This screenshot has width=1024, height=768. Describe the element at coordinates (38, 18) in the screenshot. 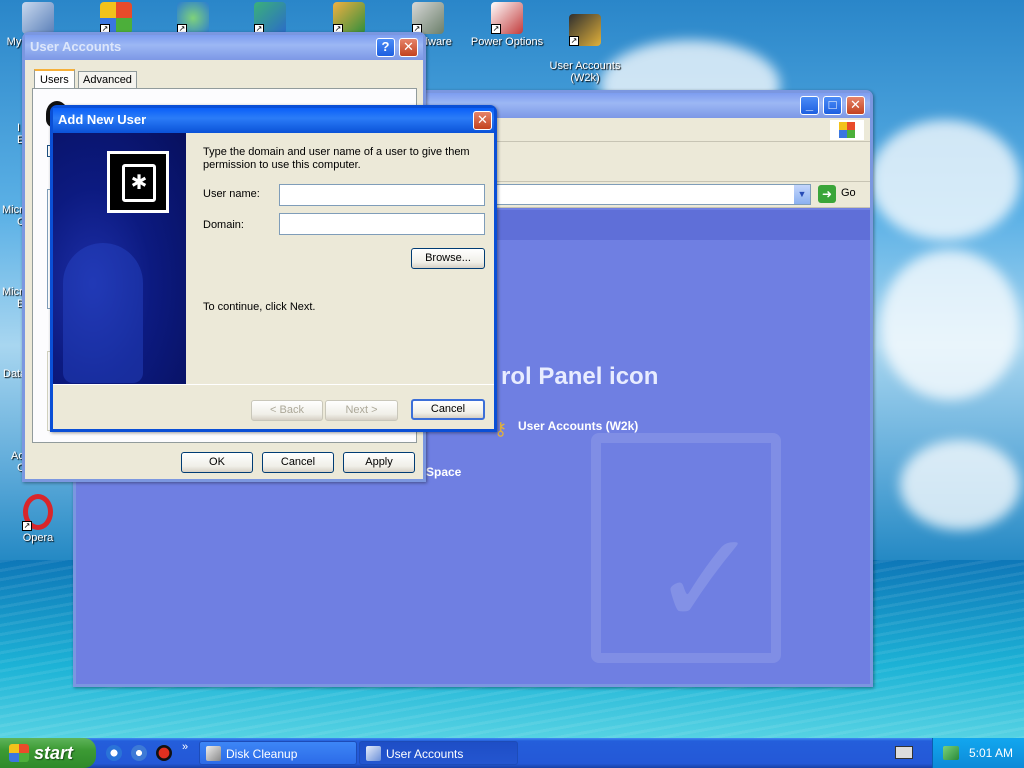

I see `computer-icon` at that location.